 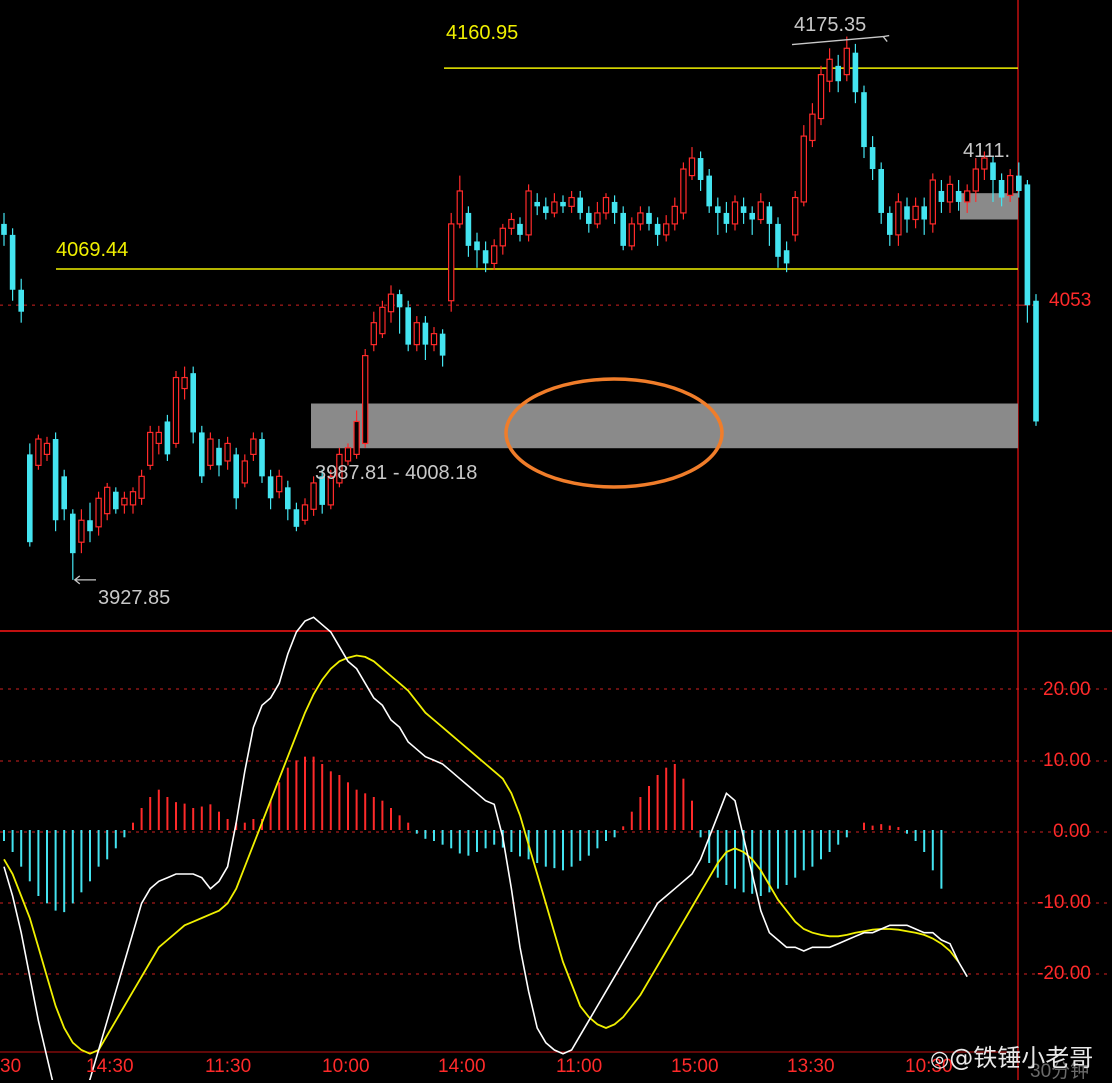 I want to click on last-price-partial-label: 4111., so click(x=987, y=151).